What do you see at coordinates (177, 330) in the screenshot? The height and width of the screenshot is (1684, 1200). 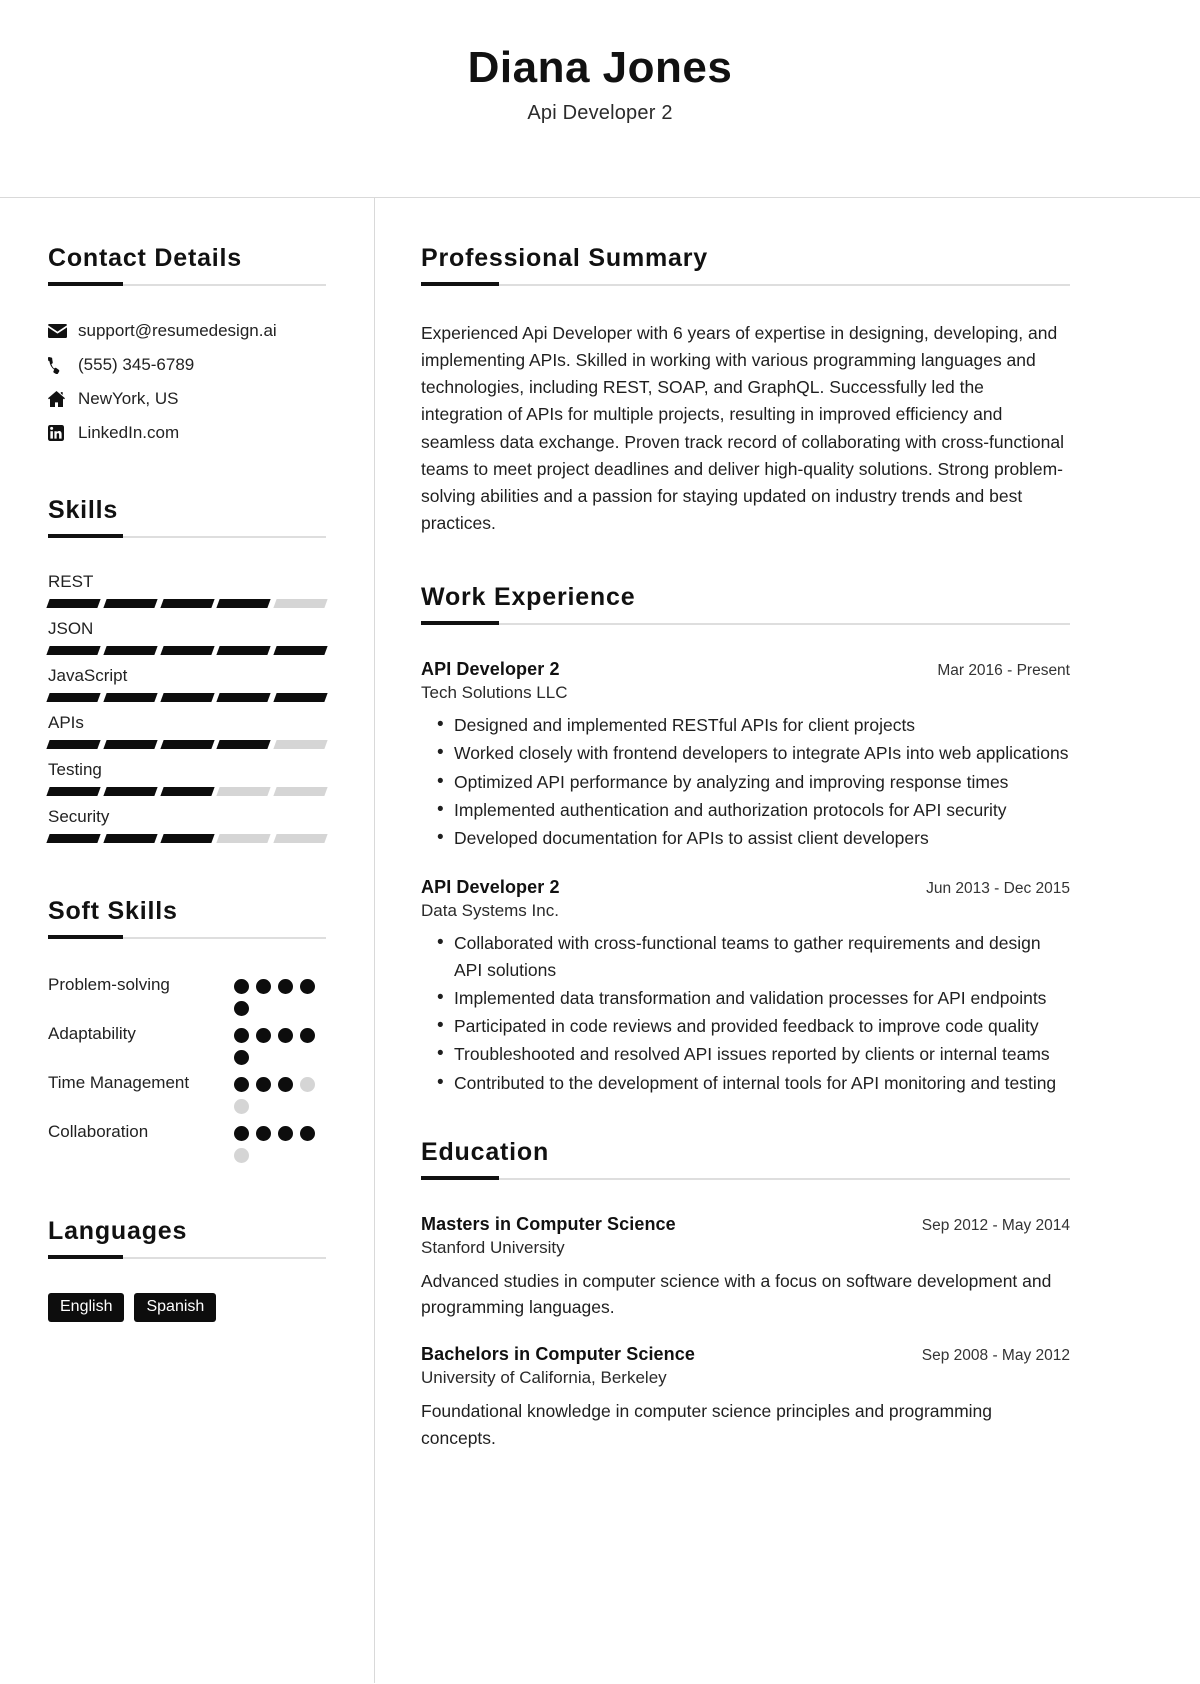 I see `contact-value: support@resumedesign.ai` at bounding box center [177, 330].